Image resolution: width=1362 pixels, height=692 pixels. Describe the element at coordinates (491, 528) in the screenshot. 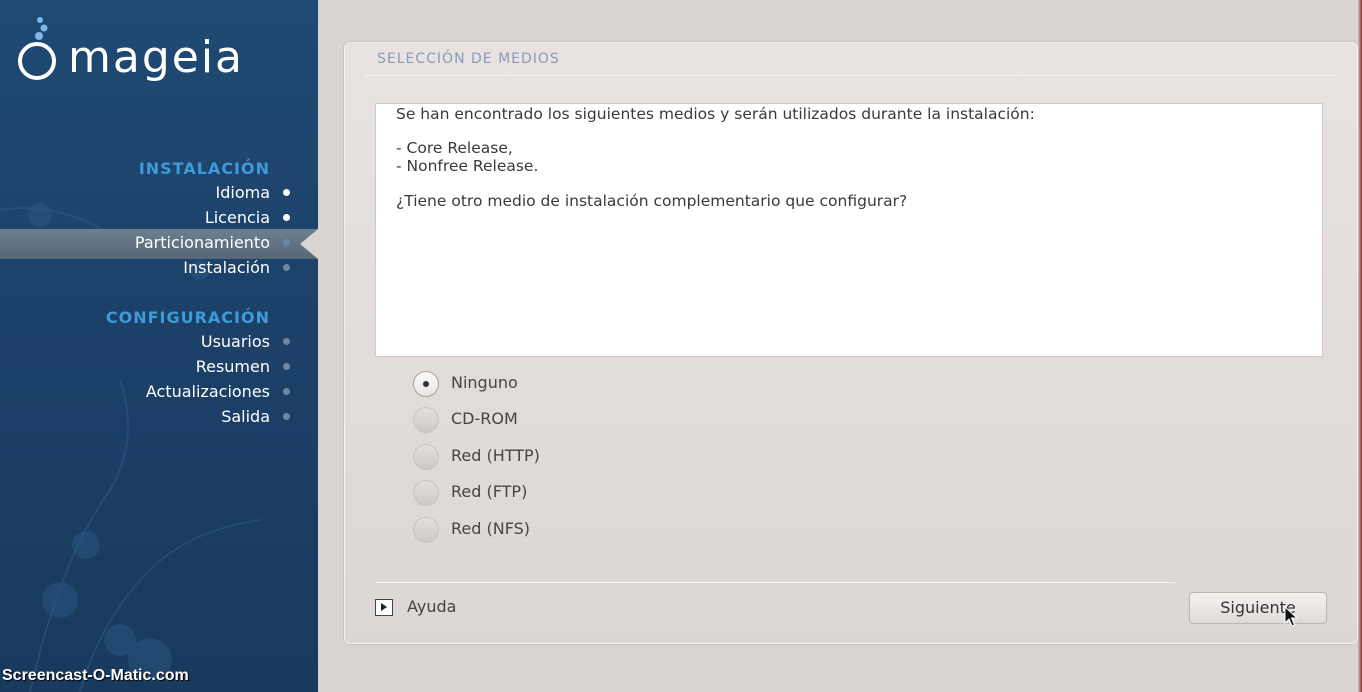

I see `option-label: Red (NFS)` at that location.